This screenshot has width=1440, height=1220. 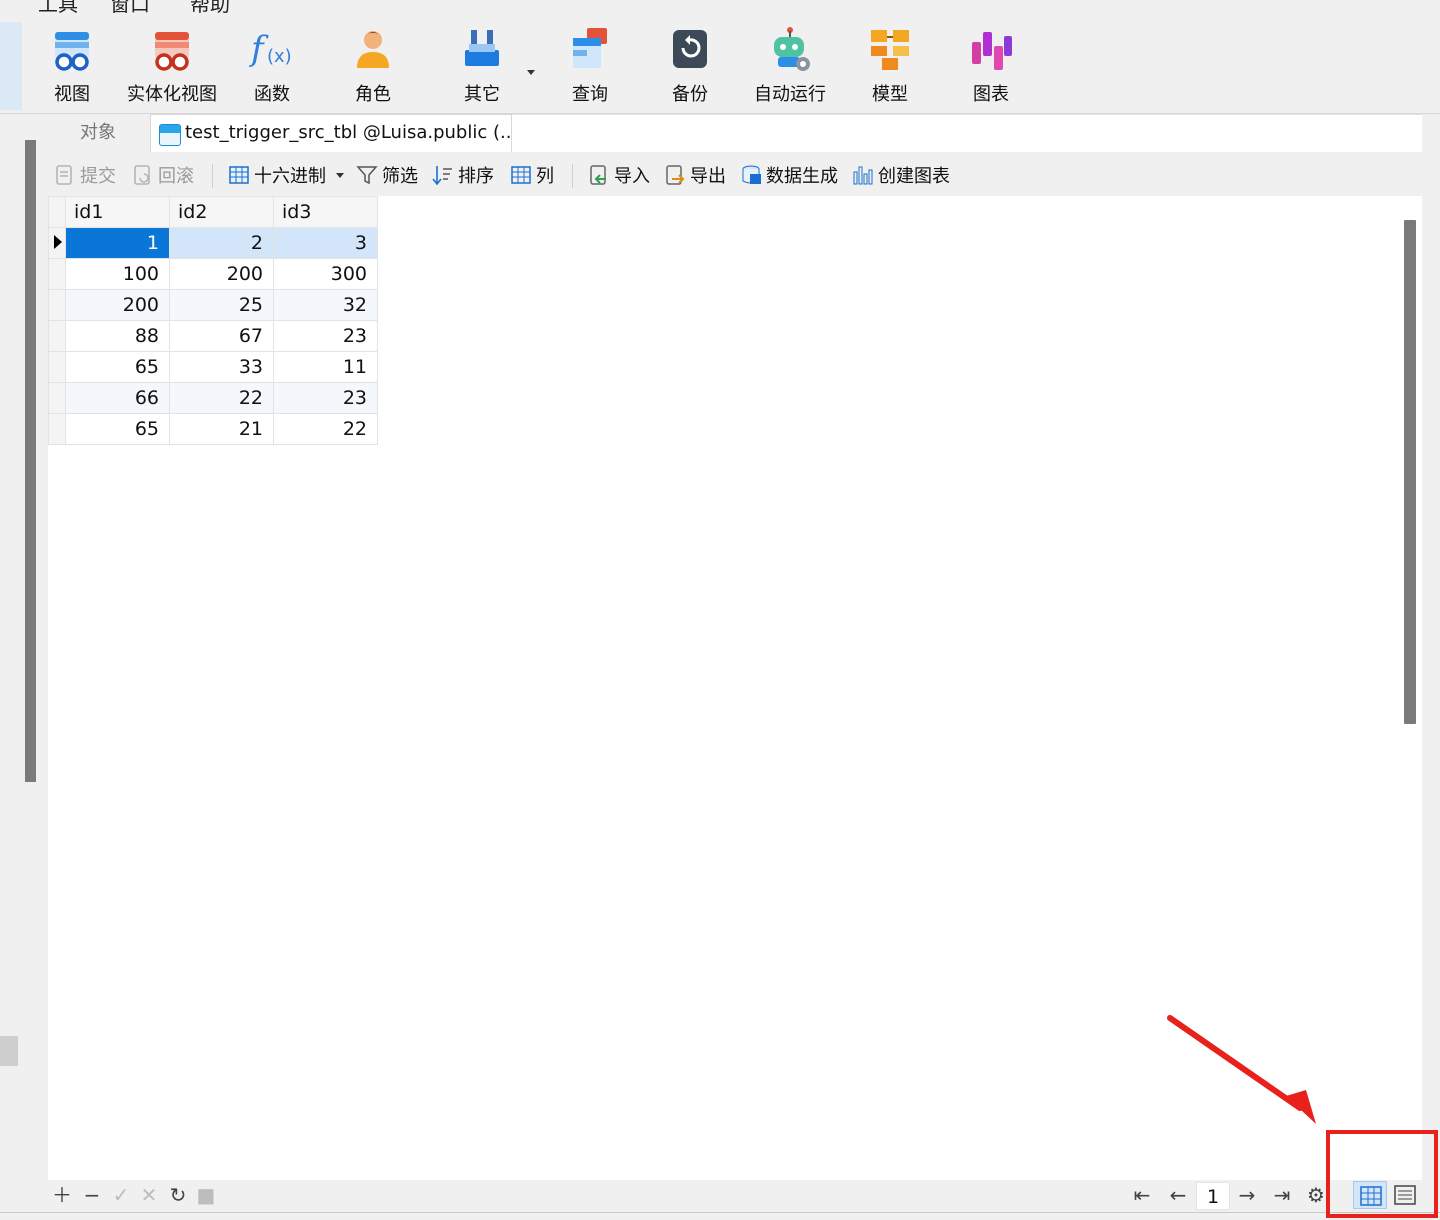 I want to click on data-generation-label: 数据生成, so click(x=802, y=176).